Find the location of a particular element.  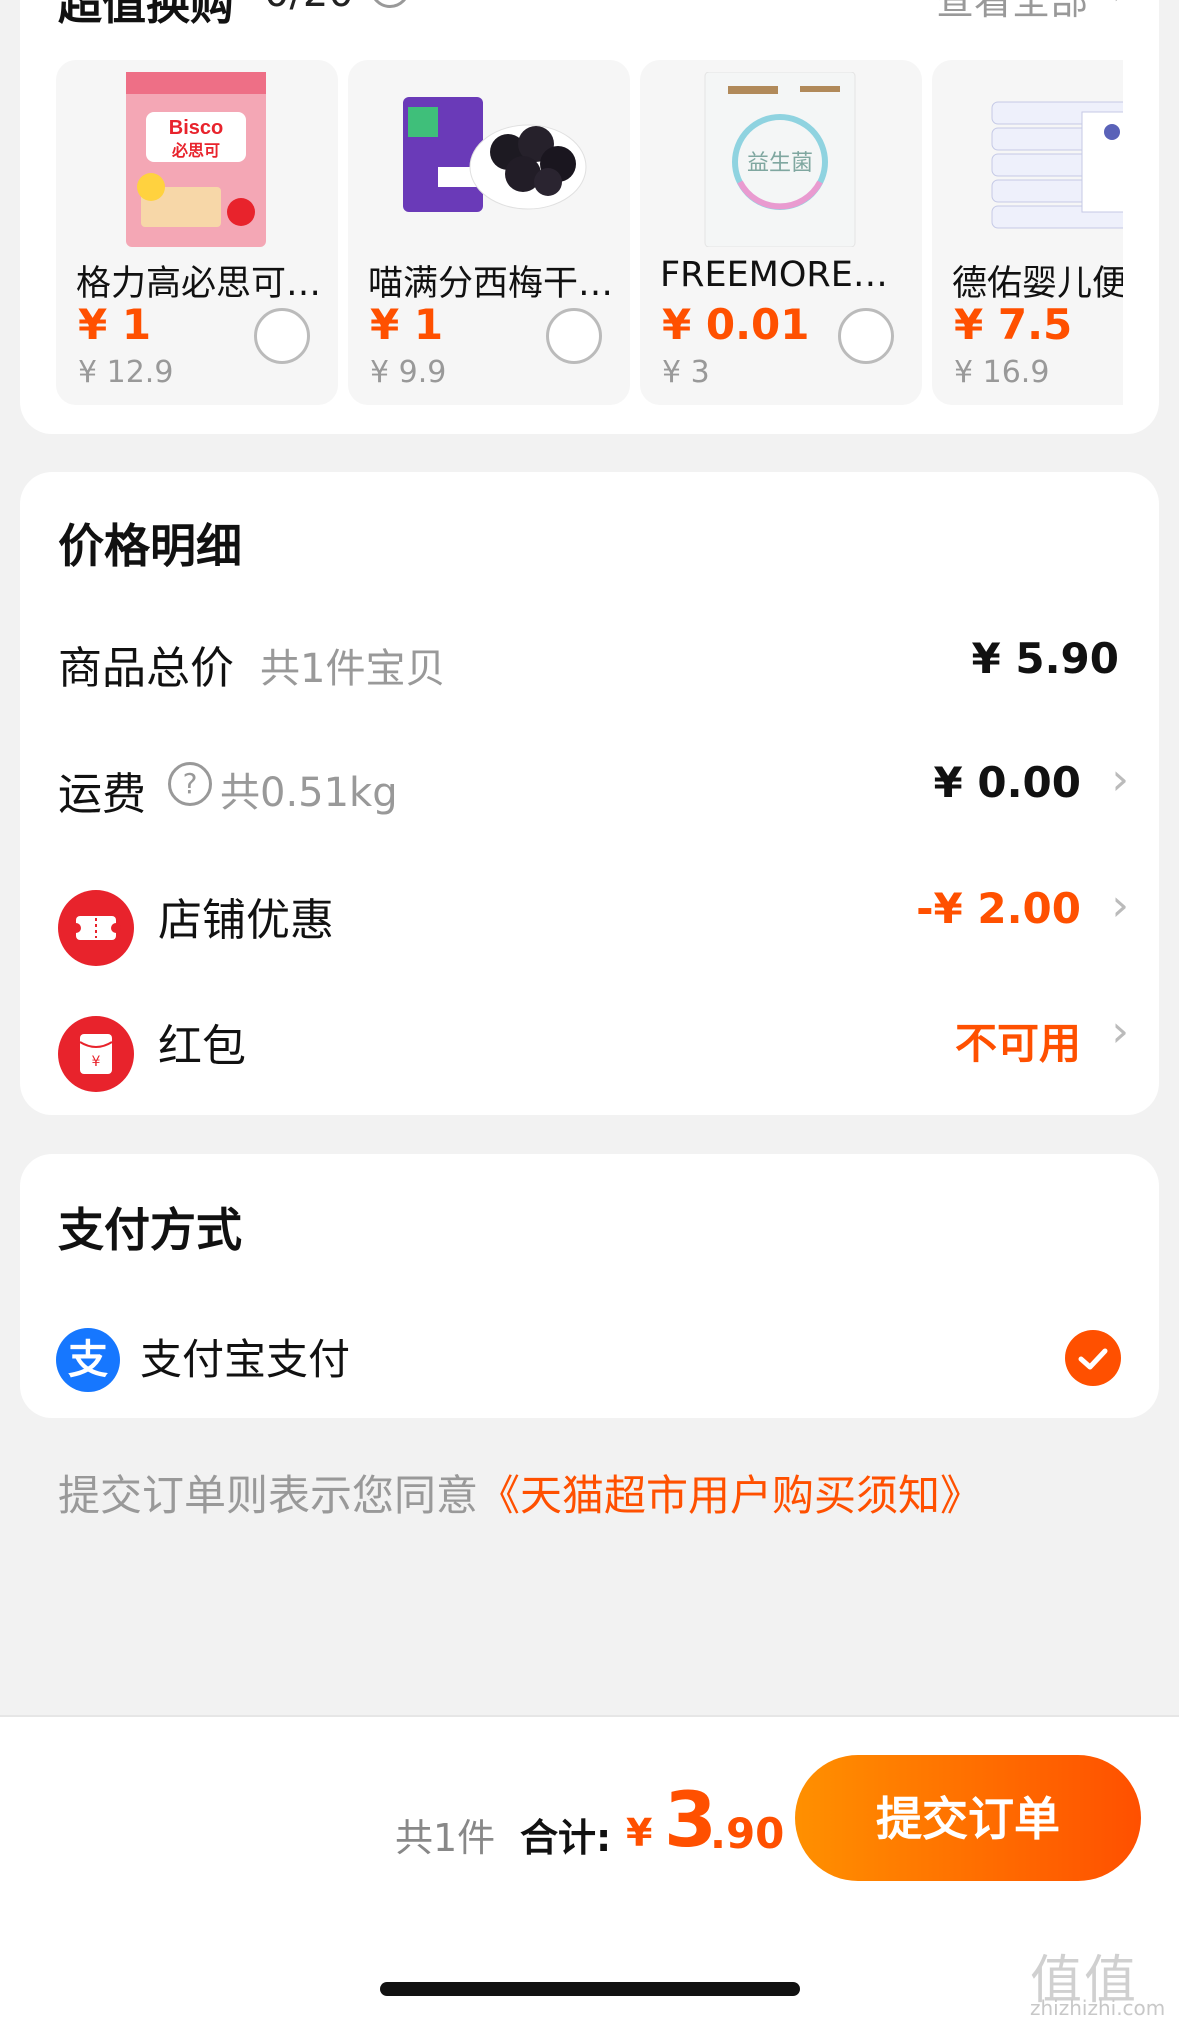

item-count: 共1件 is located at coordinates (445, 1838).